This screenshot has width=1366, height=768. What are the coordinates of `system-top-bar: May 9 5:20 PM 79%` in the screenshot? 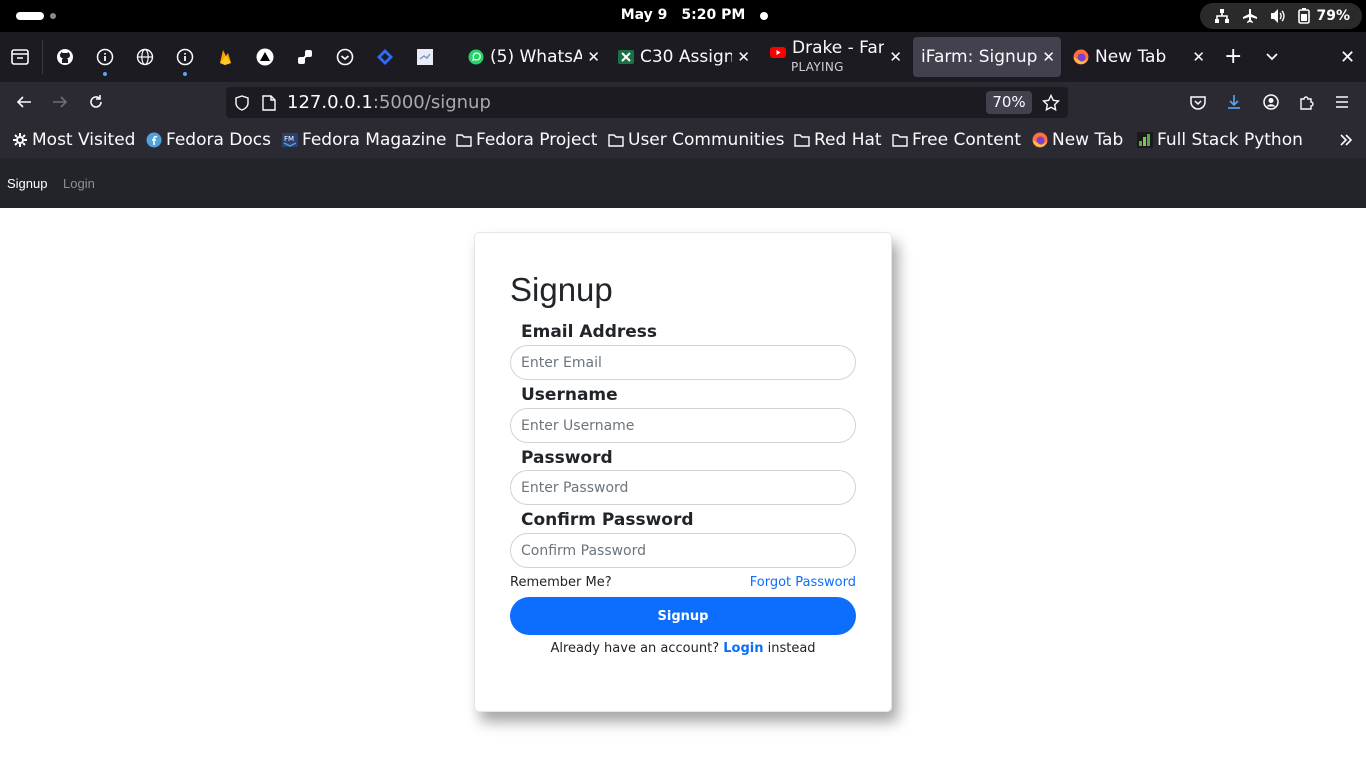 It's located at (683, 16).